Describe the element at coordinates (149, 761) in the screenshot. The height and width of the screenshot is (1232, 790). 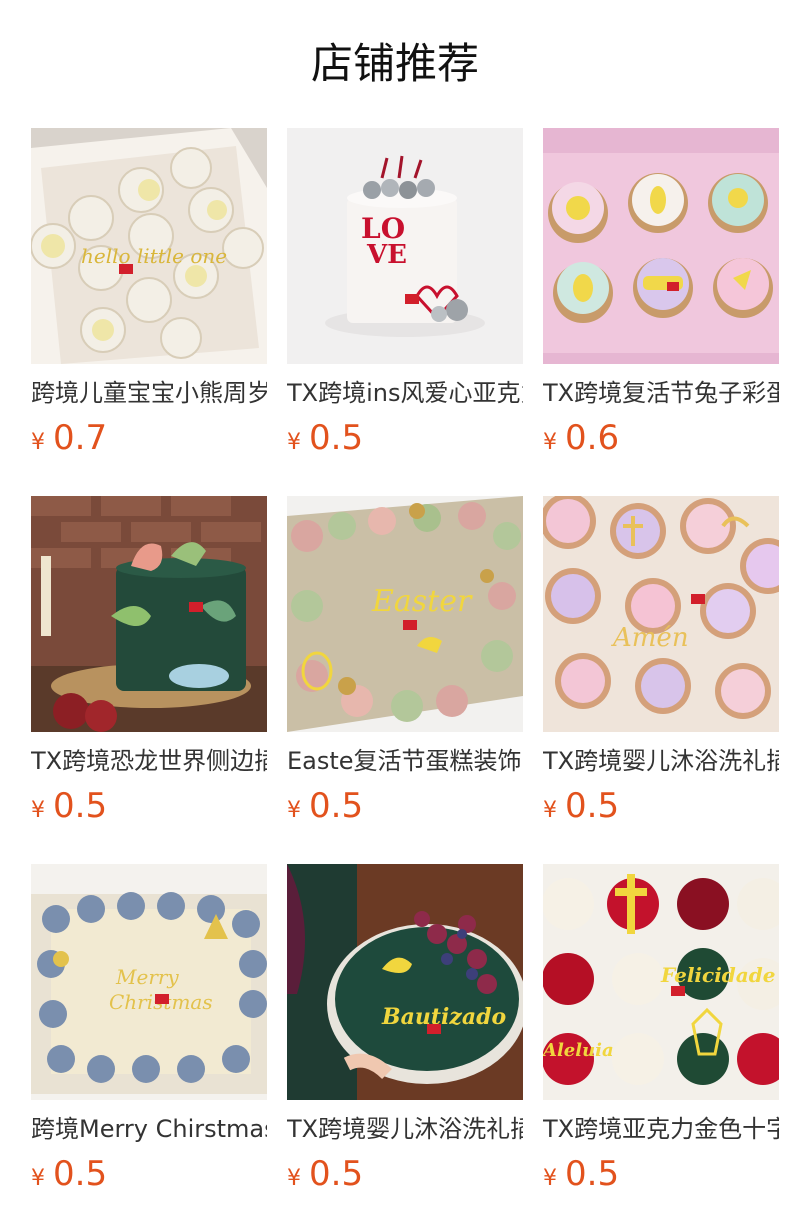
I see `product-name: TX跨境恐龙世界侧边插` at that location.